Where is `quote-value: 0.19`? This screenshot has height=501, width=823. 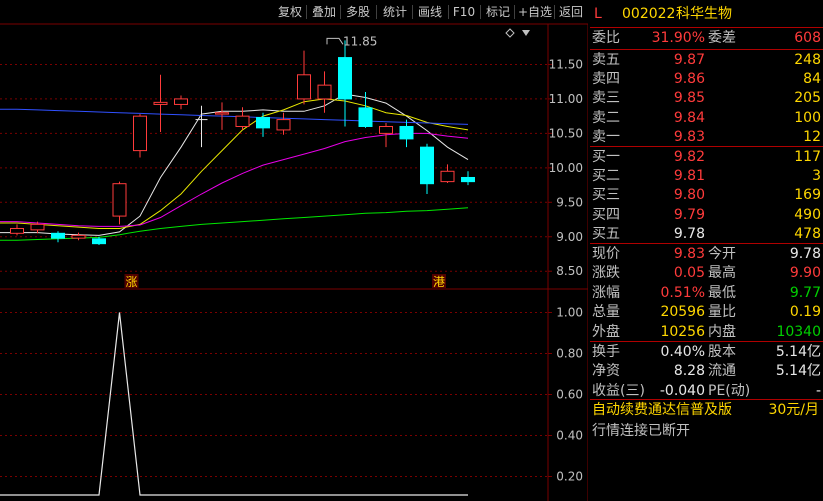 quote-value: 0.19 is located at coordinates (805, 312).